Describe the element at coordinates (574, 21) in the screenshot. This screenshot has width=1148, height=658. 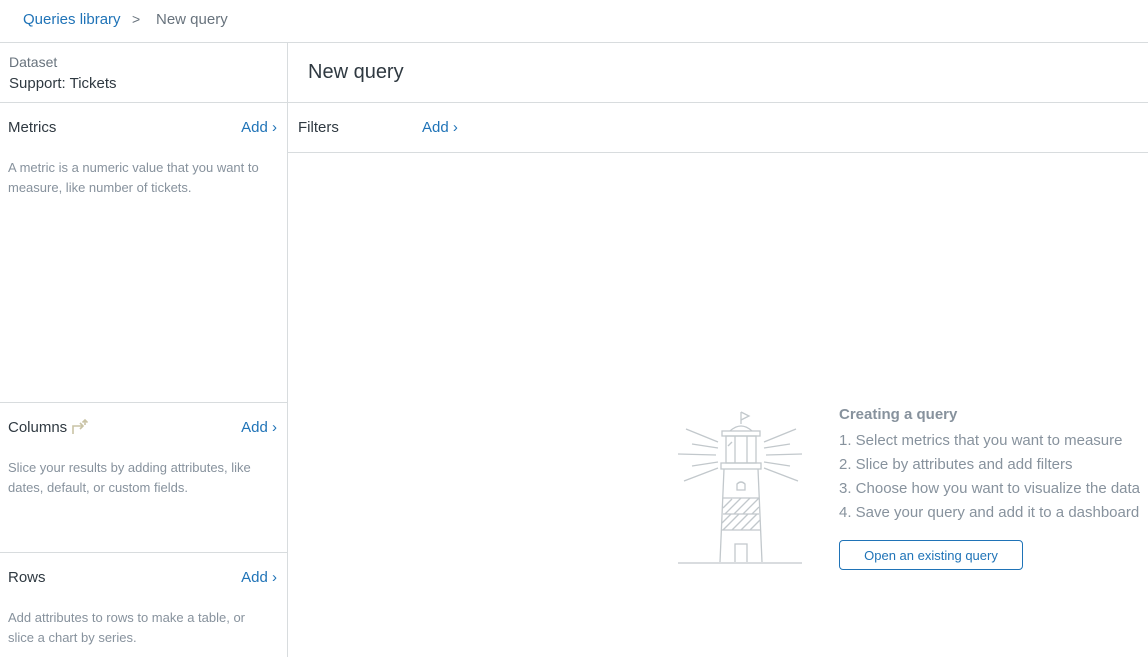
I see `top-bar: Queries library > New query` at that location.